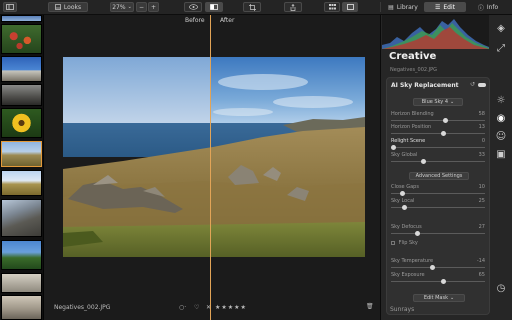  Describe the element at coordinates (408, 141) in the screenshot. I see `slider-label: Relight Scene` at that location.